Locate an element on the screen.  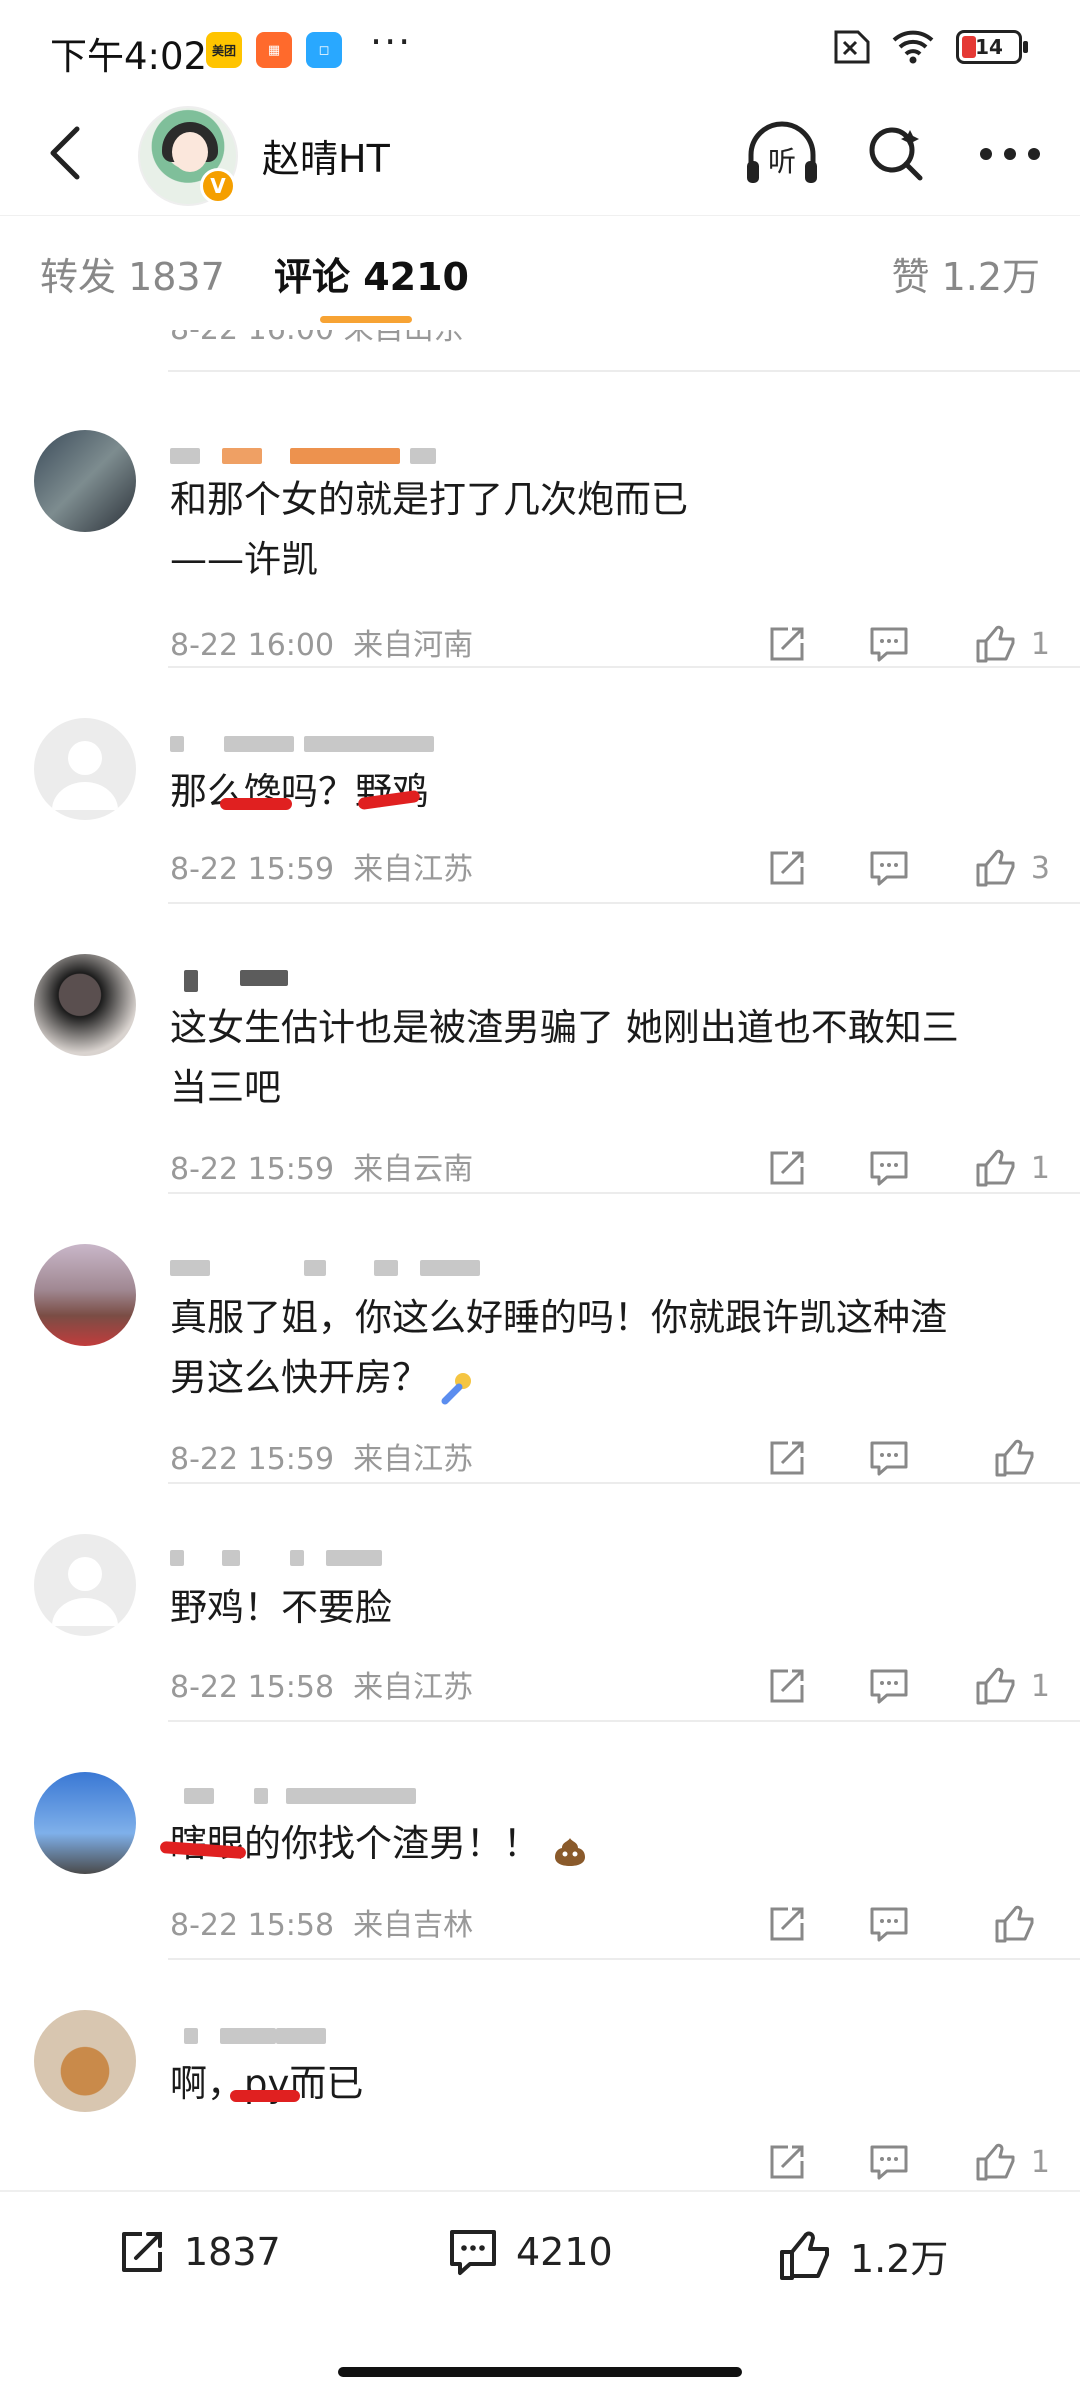
tab-repost: 转发 1837 is located at coordinates (132, 273).